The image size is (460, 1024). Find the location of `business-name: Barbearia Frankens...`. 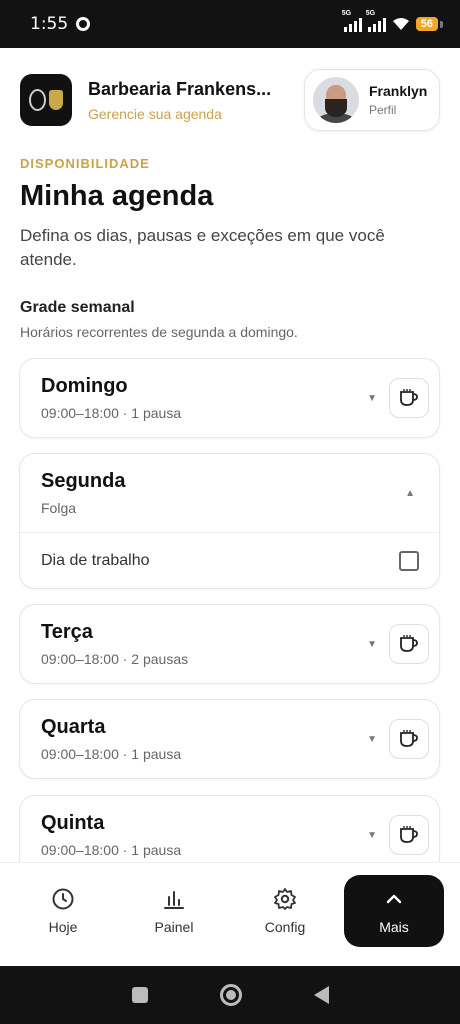

business-name: Barbearia Frankens... is located at coordinates (180, 88).